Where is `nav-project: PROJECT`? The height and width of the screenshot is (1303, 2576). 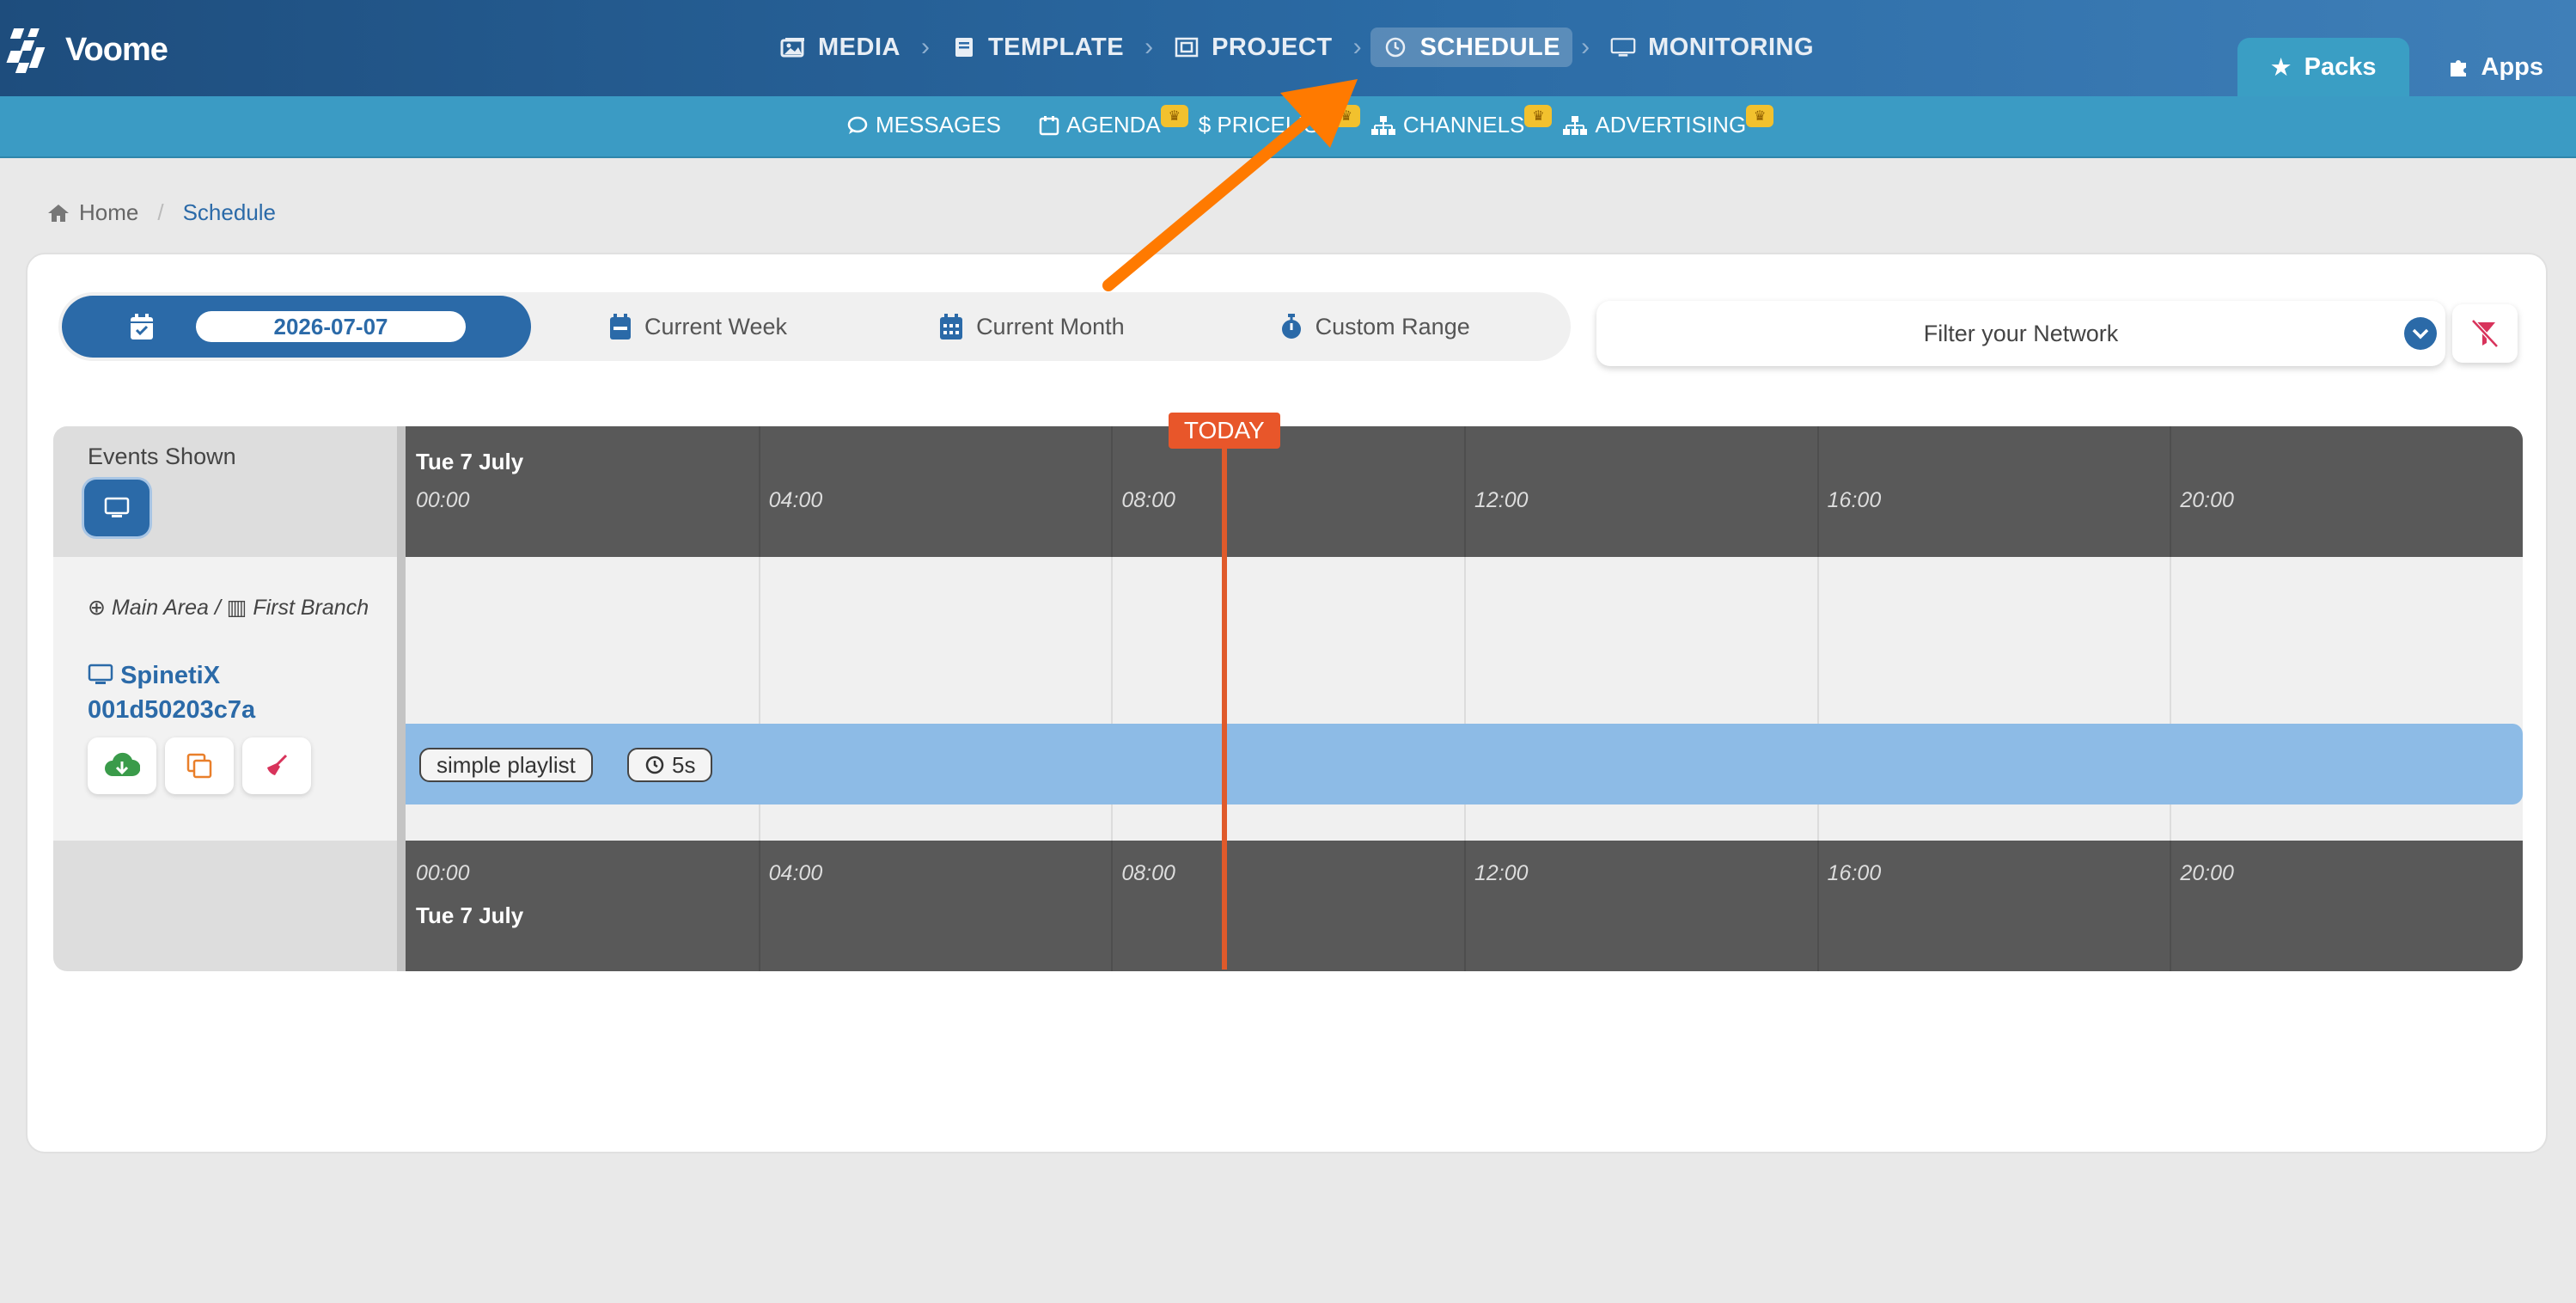
nav-project: PROJECT is located at coordinates (1253, 47).